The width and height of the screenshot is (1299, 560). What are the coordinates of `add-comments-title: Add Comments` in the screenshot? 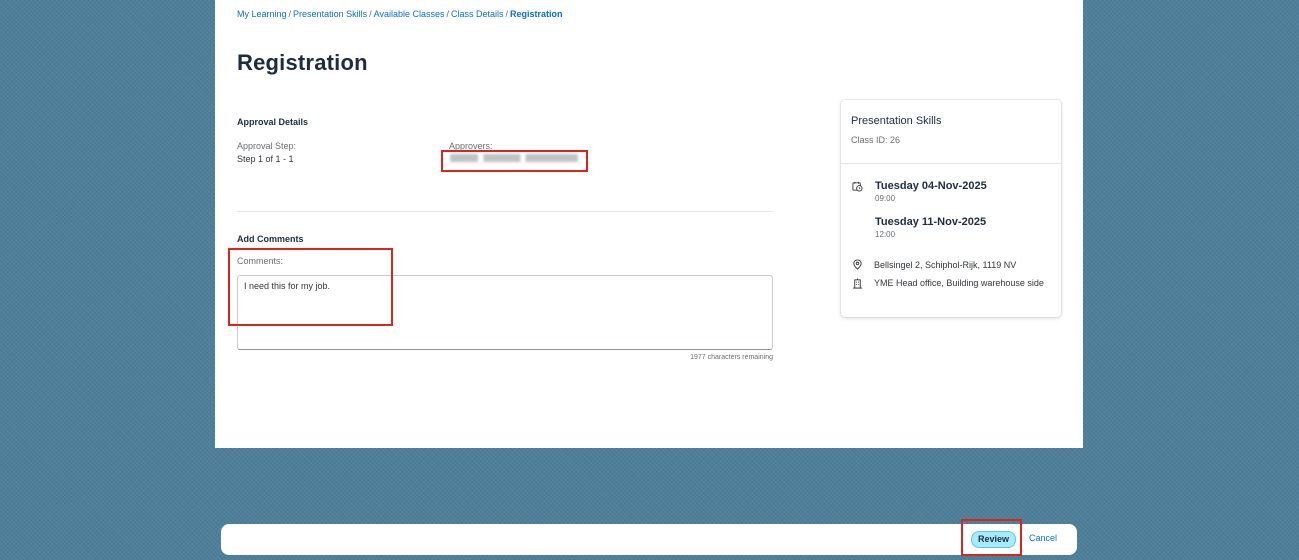 It's located at (270, 239).